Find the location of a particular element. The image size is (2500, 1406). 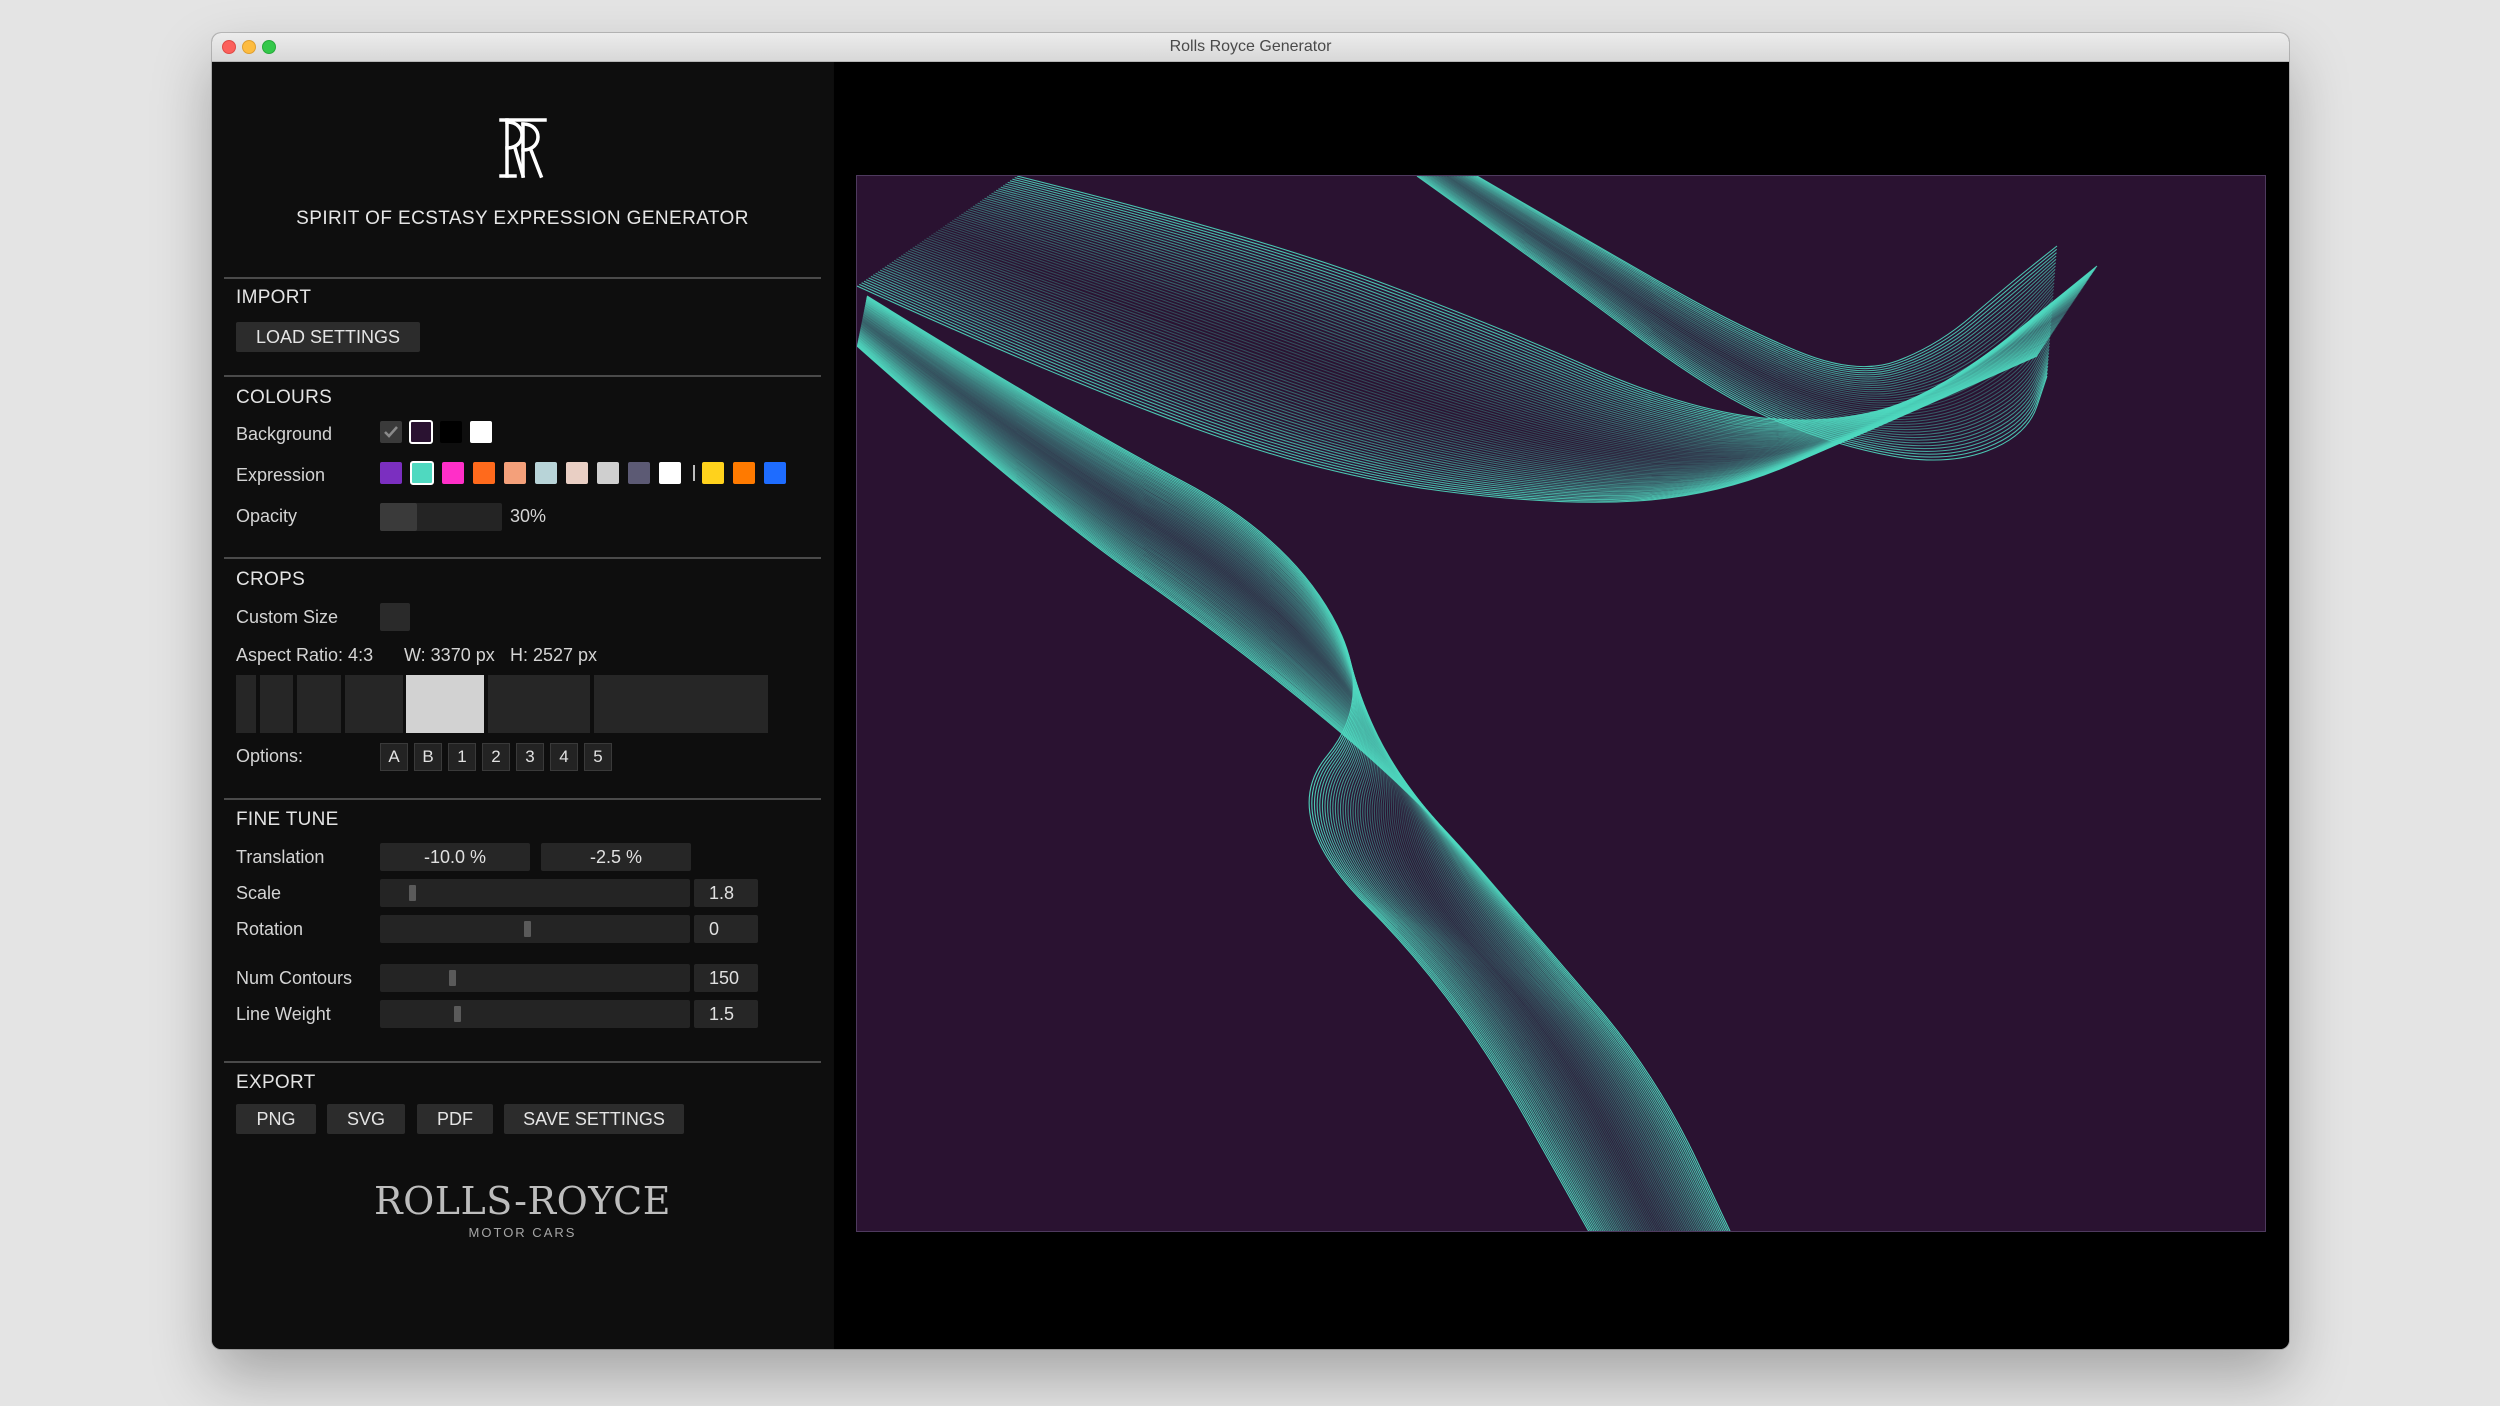

scale-label: Scale is located at coordinates (259, 893).